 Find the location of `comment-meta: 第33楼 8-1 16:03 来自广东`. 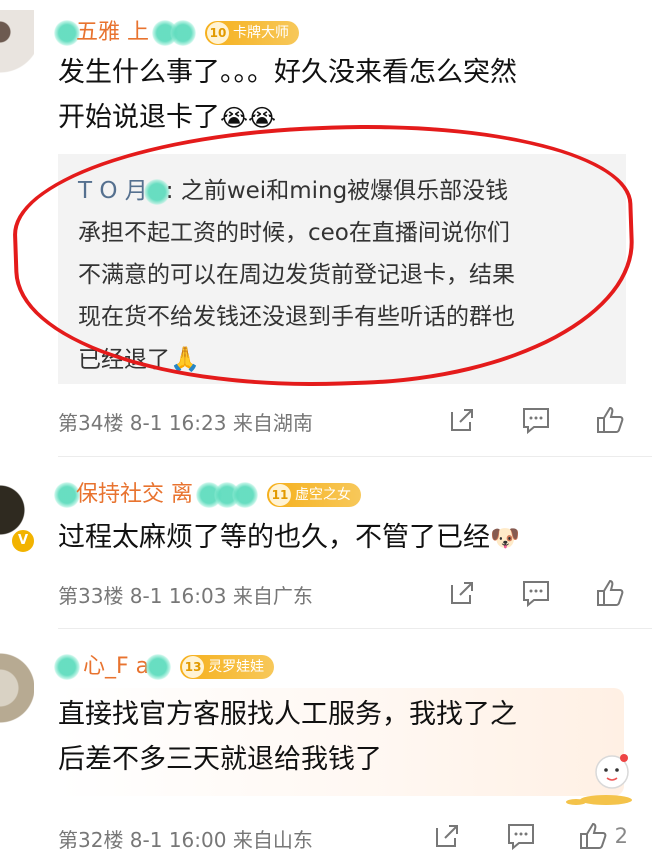

comment-meta: 第33楼 8-1 16:03 来自广东 is located at coordinates (185, 596).